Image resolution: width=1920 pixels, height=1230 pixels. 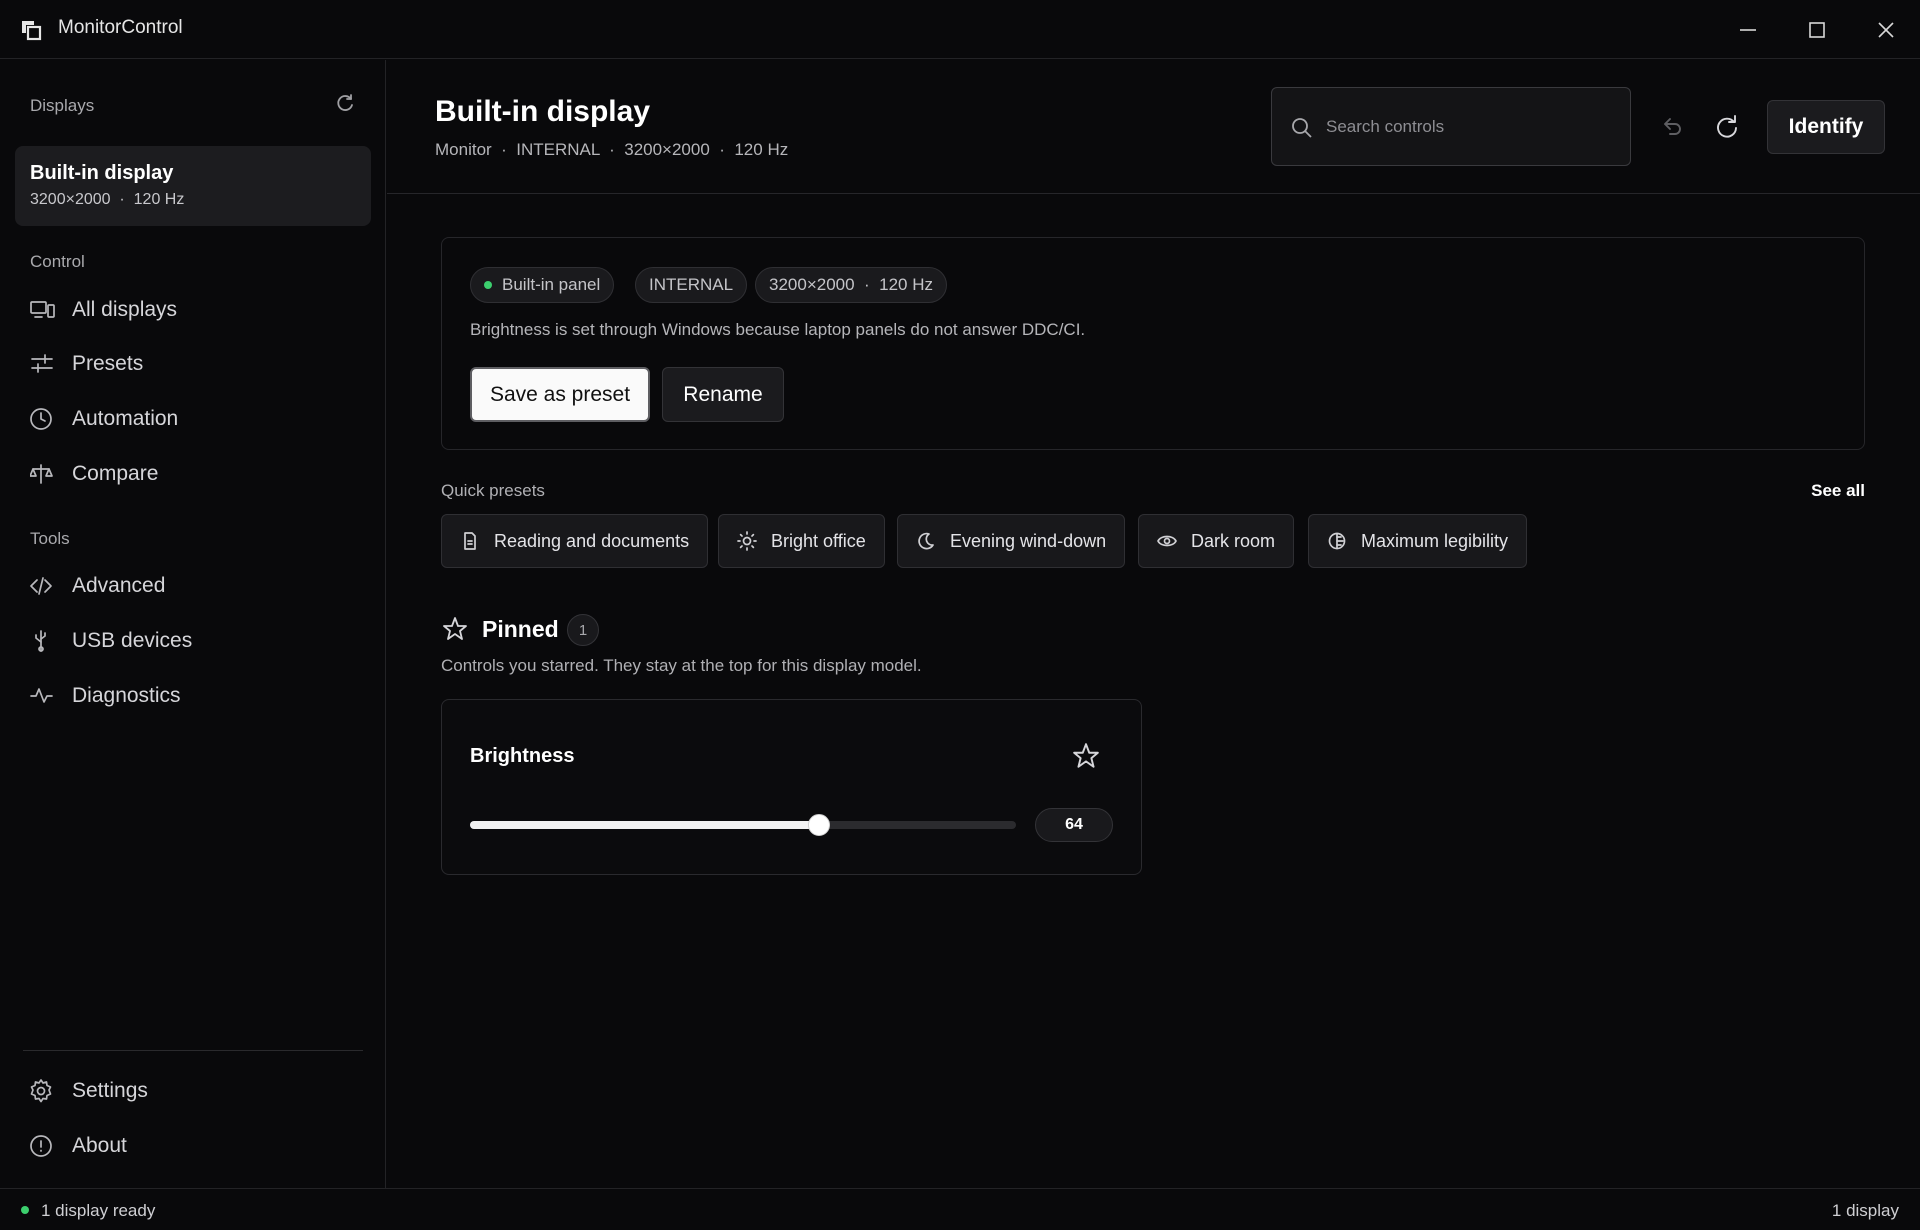 I want to click on brightness-control-card: Brightness 64, so click(x=791, y=787).